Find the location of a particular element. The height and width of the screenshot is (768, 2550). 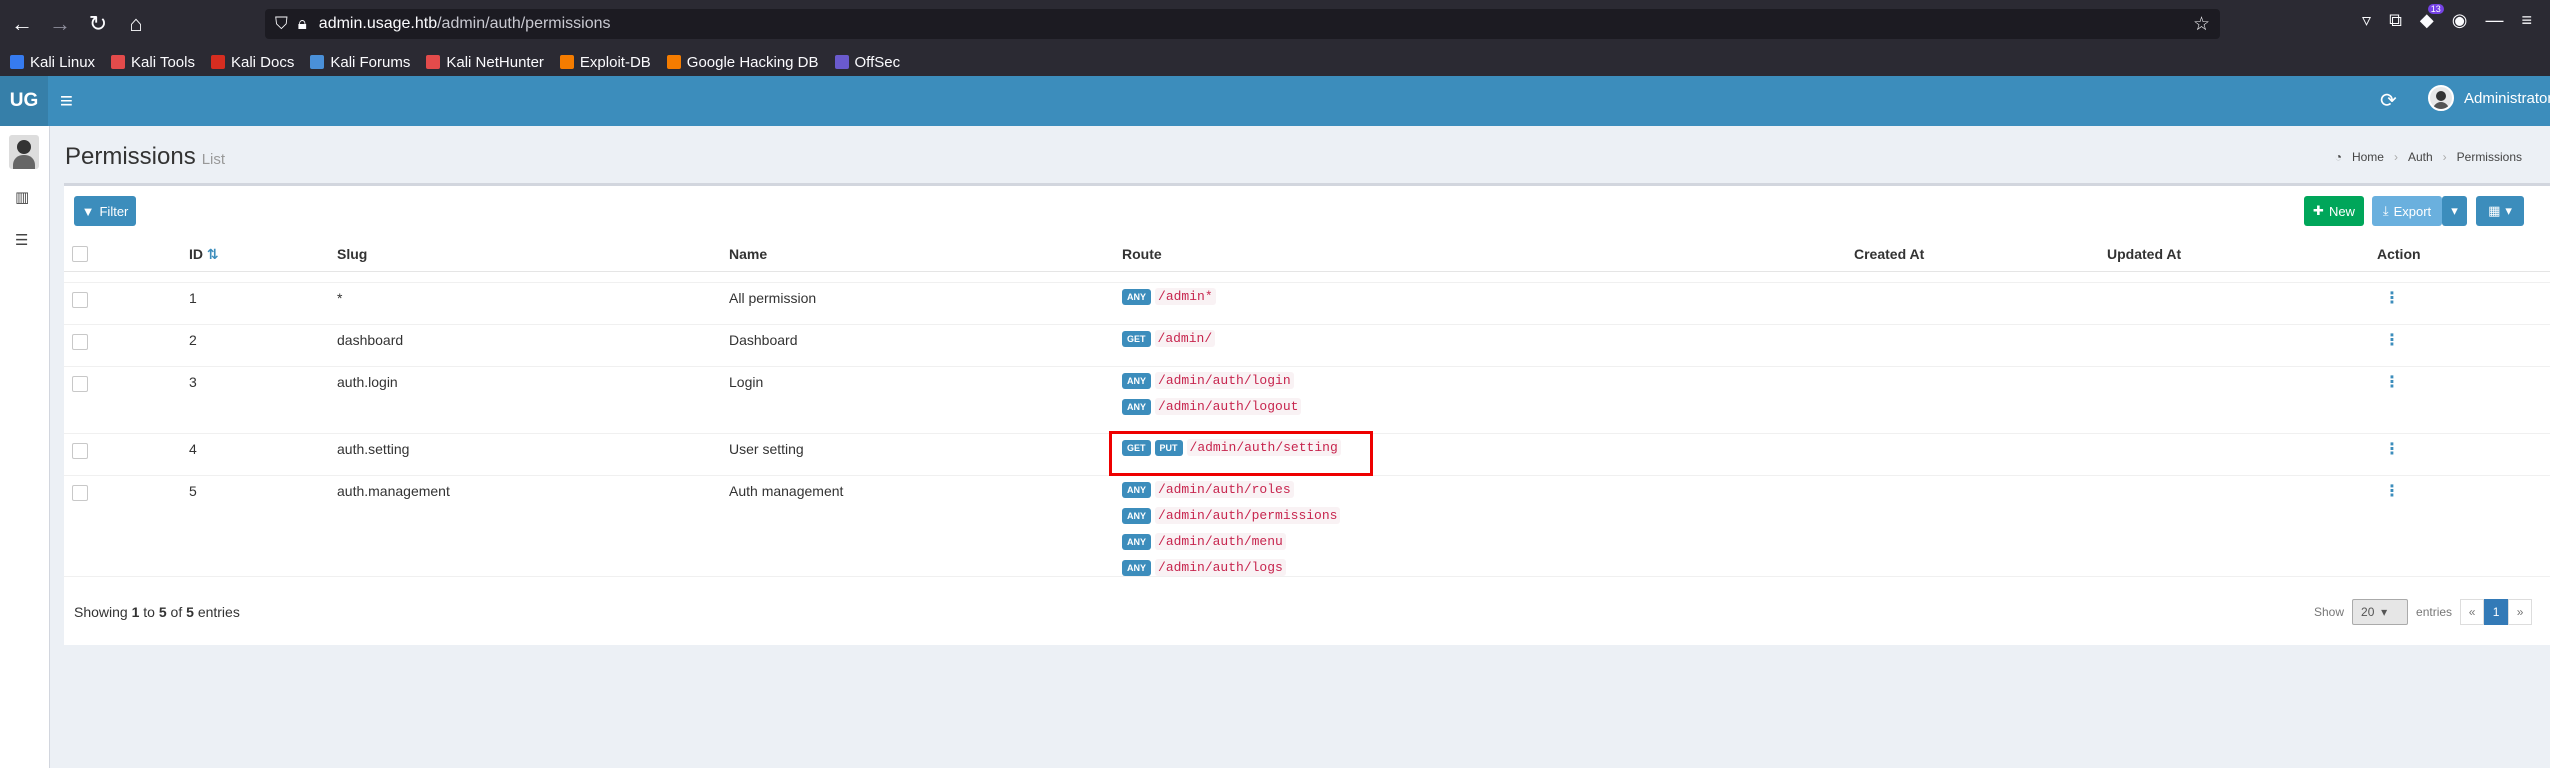

bookmark-label: Google Hacking DB is located at coordinates (752, 62).